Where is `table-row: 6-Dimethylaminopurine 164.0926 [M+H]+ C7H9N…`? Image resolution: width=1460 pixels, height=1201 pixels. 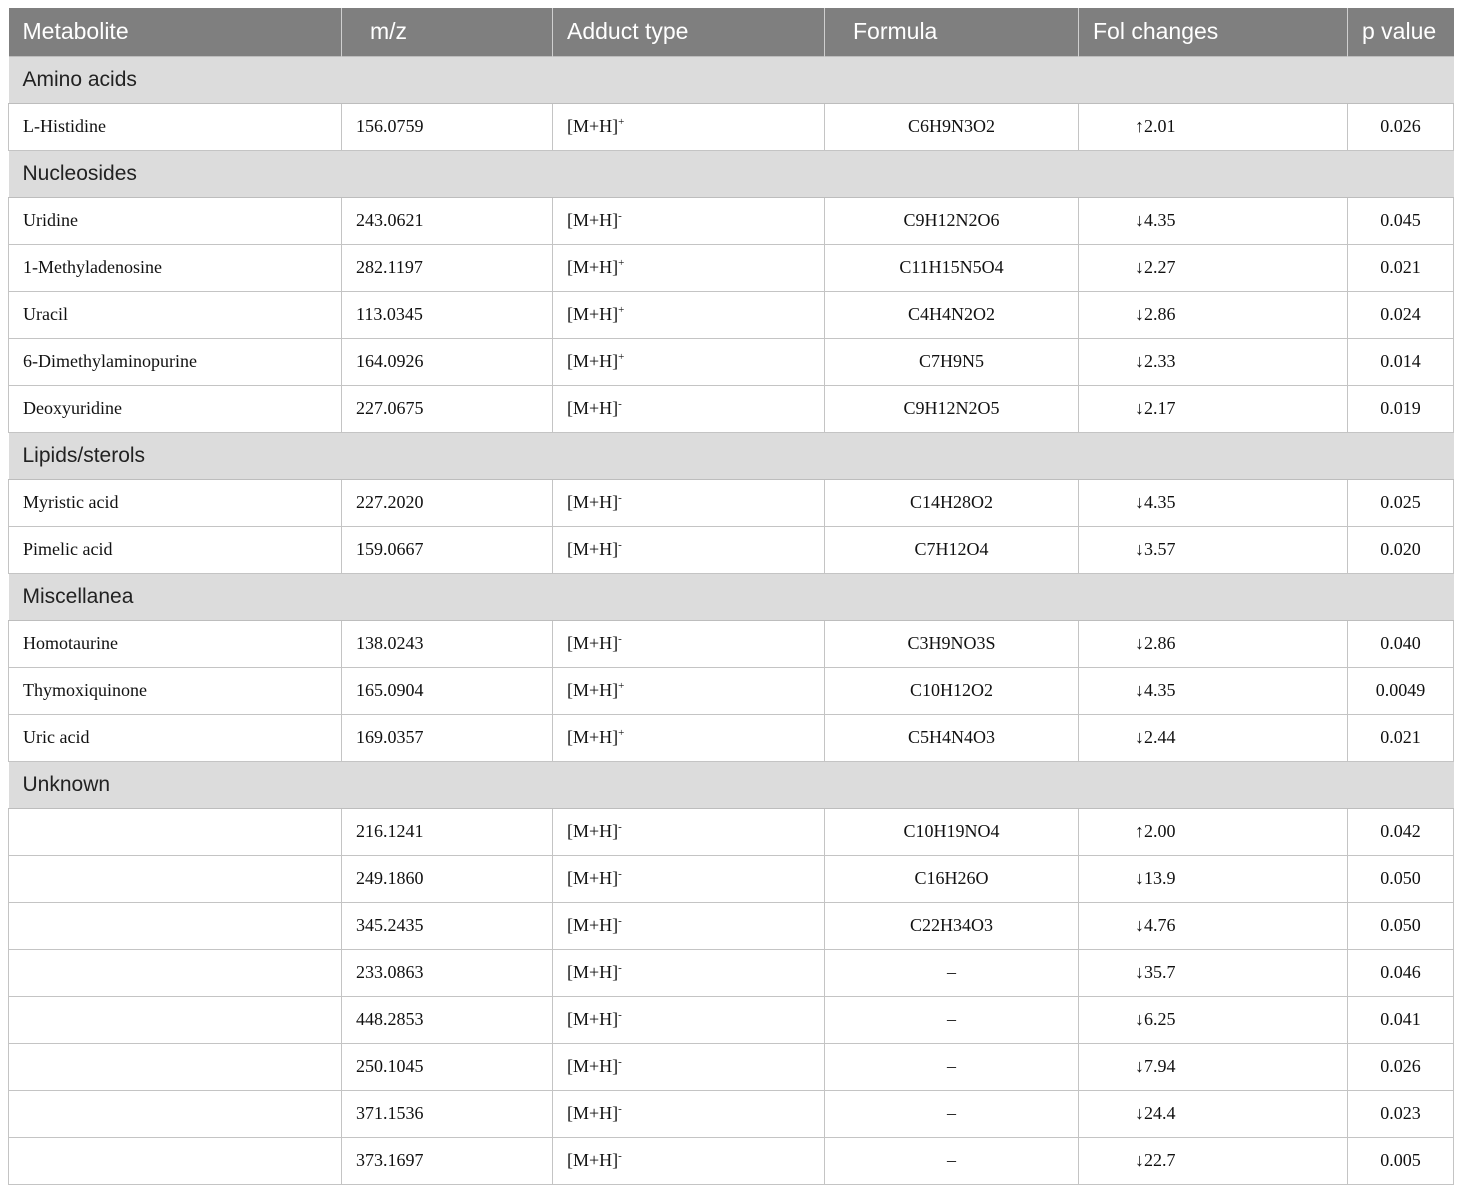
table-row: 6-Dimethylaminopurine 164.0926 [M+H]+ C7H9N… is located at coordinates (731, 361).